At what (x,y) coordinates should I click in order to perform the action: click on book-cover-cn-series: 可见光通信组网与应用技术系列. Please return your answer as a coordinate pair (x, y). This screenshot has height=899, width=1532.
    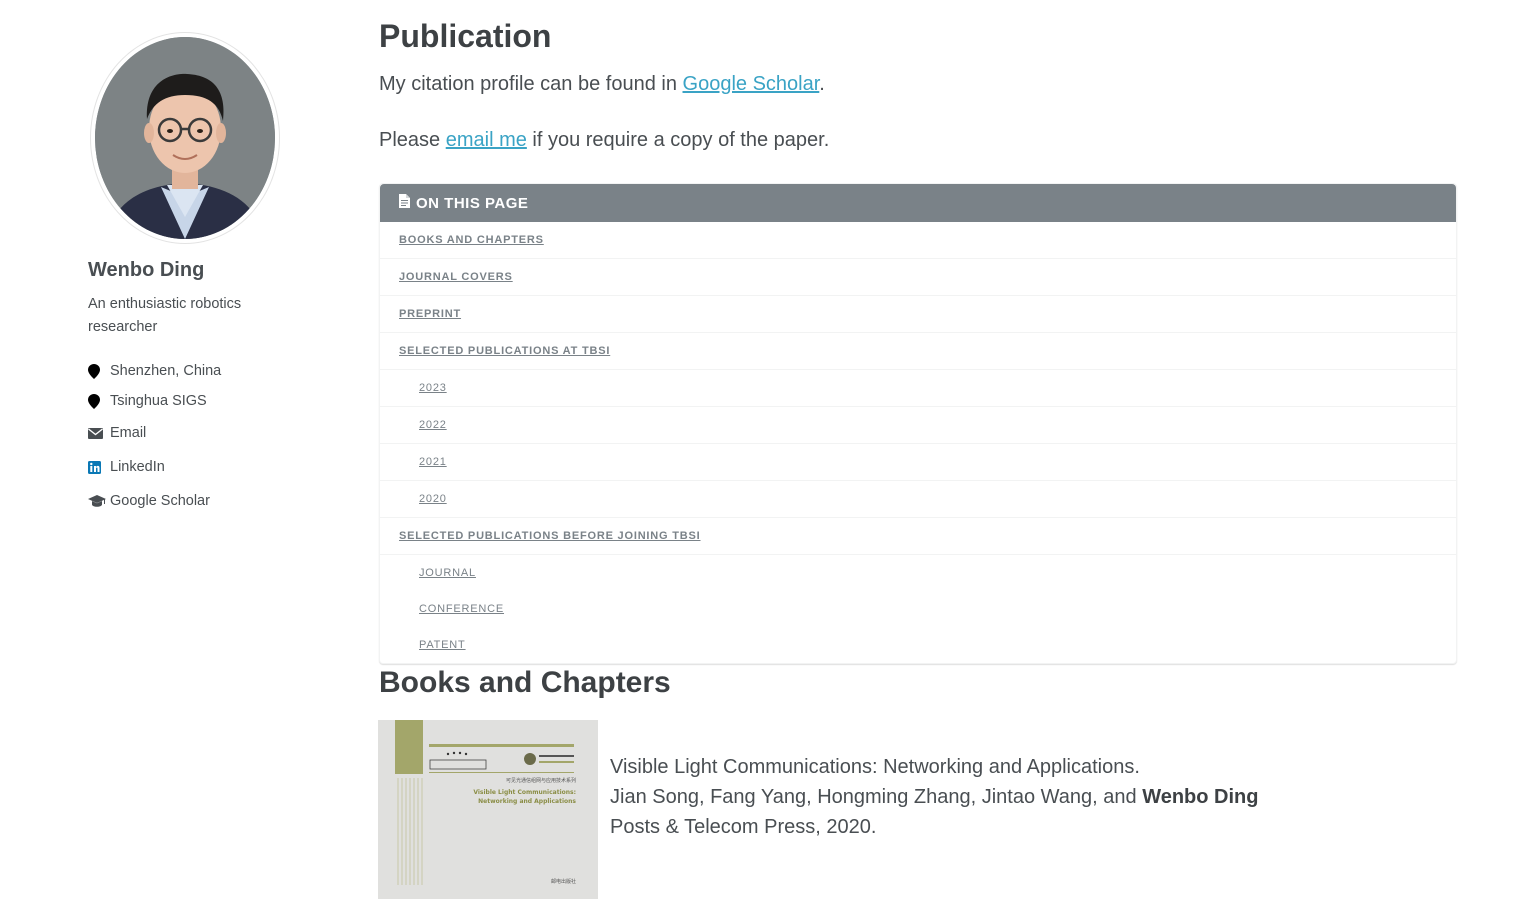
    Looking at the image, I should click on (540, 781).